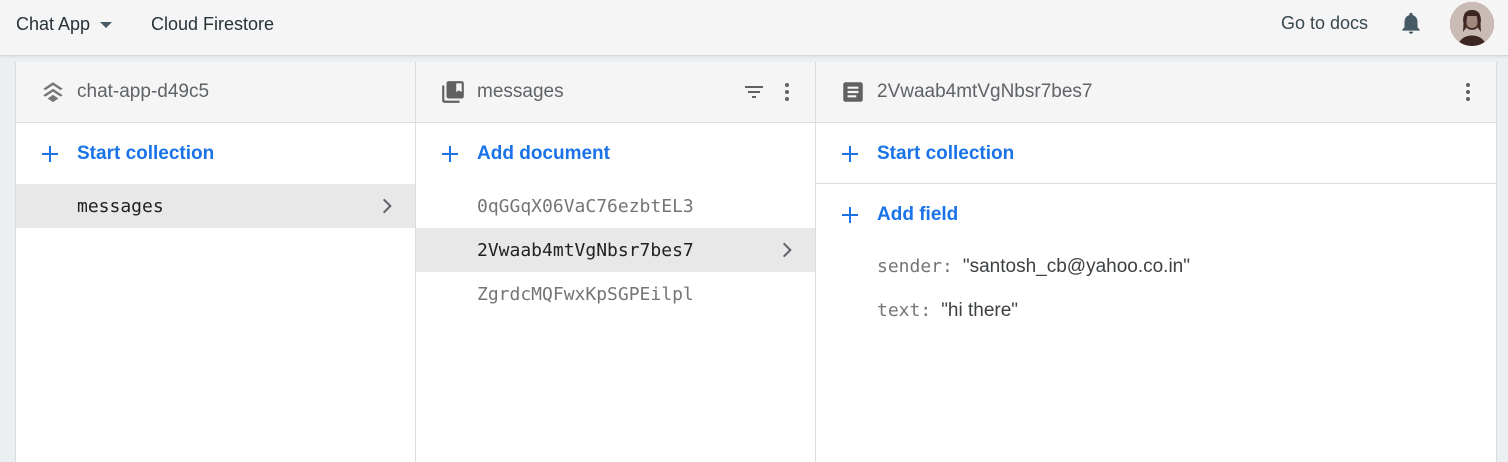 This screenshot has width=1508, height=462. Describe the element at coordinates (1156, 214) in the screenshot. I see `add-field-button: Add field` at that location.